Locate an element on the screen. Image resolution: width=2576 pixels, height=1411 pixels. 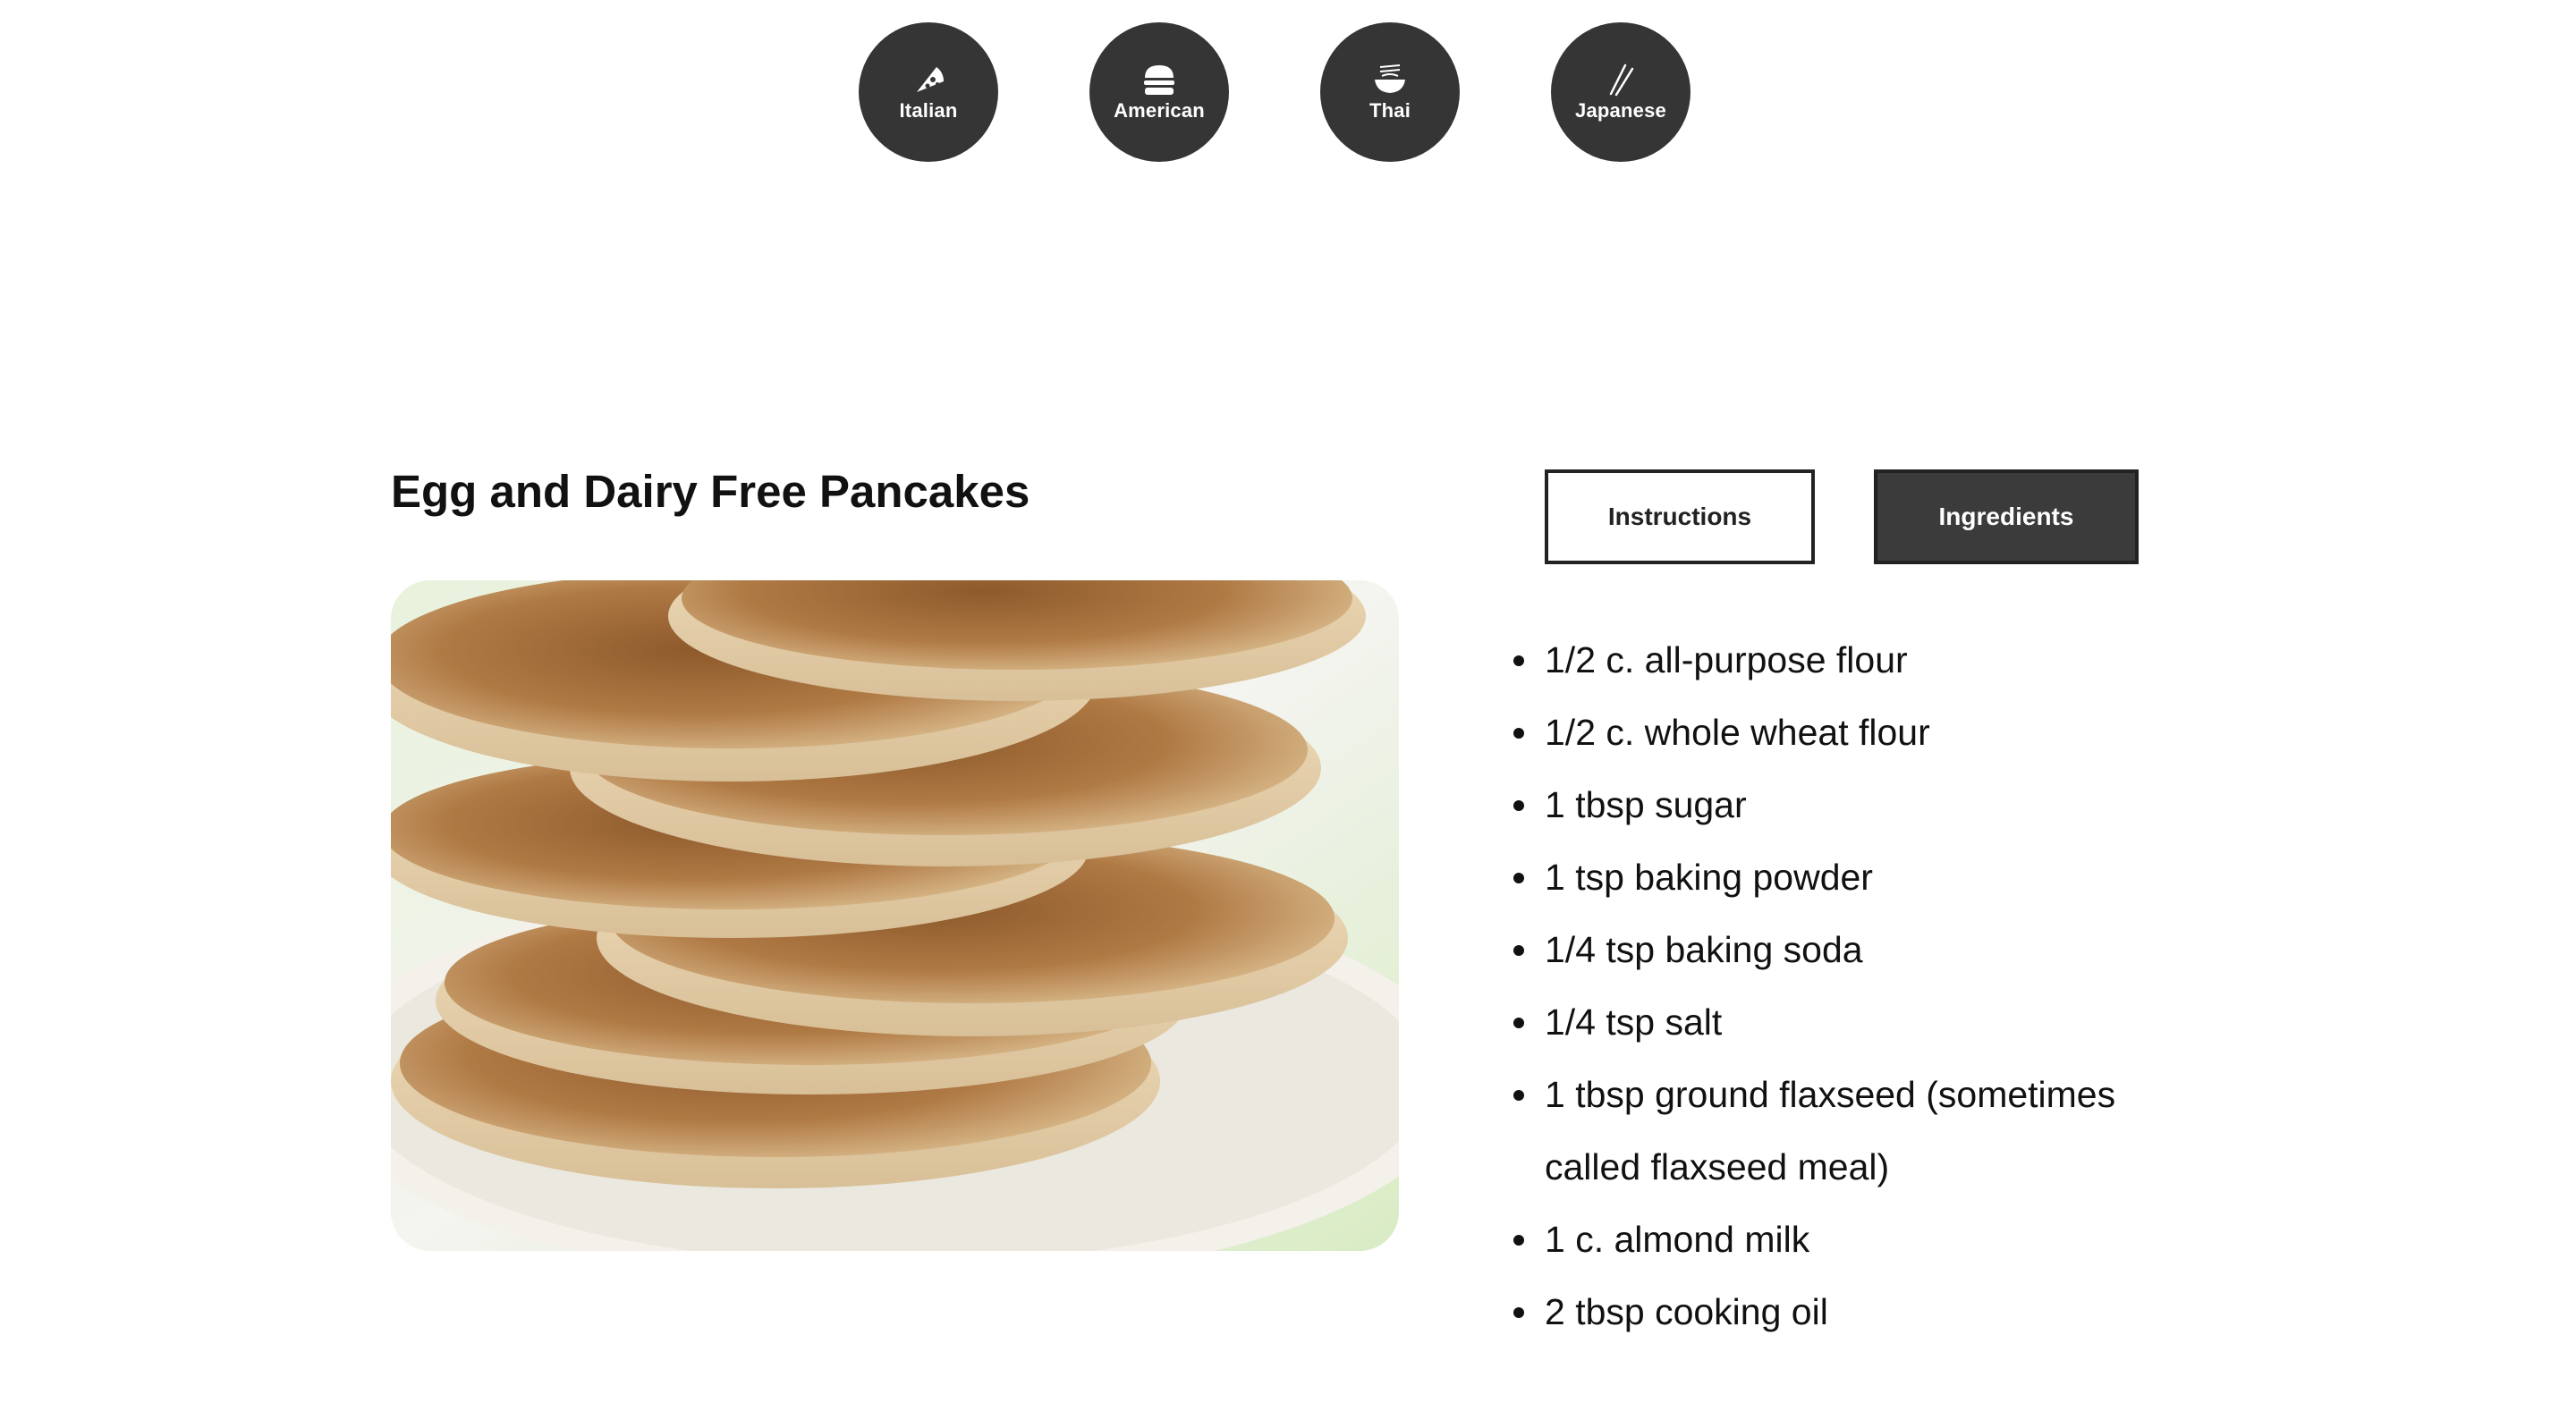
pizza-icon is located at coordinates (928, 80).